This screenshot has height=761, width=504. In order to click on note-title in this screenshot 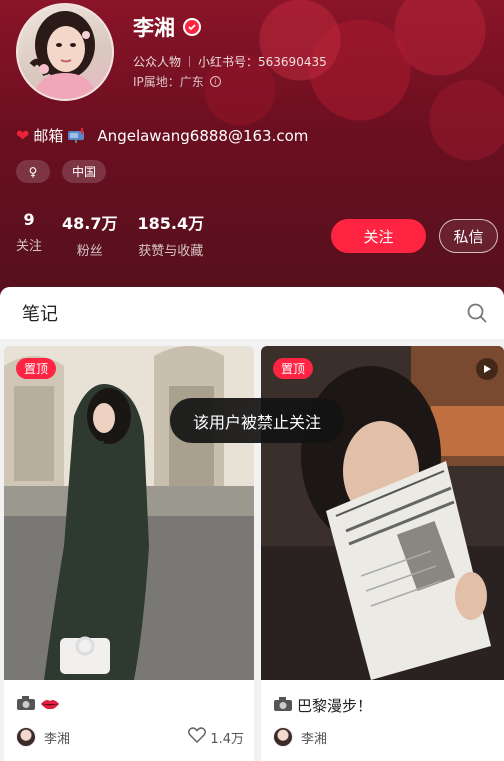, I will do `click(40, 705)`.